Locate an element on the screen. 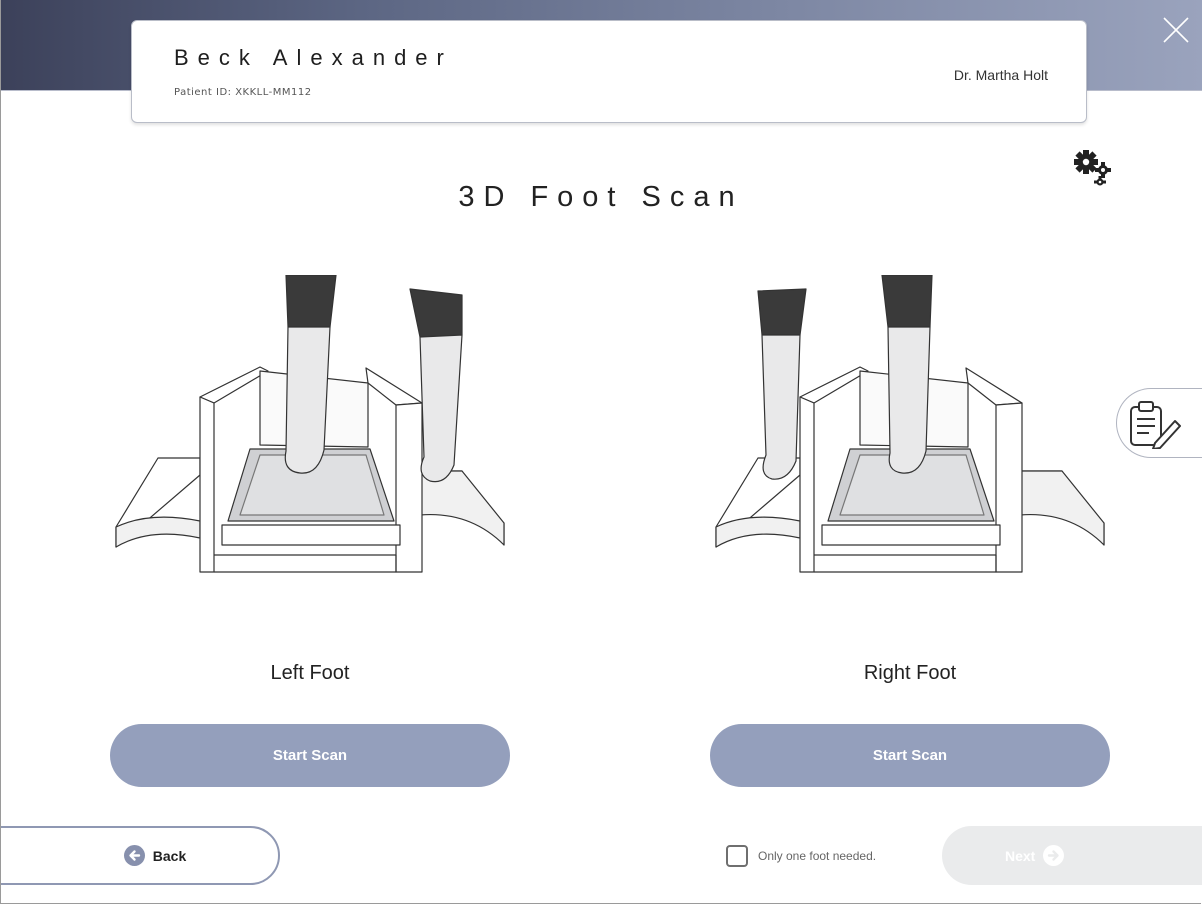 Image resolution: width=1202 pixels, height=905 pixels. patient-id: Patient ID: XKKLL-MM112 is located at coordinates (243, 92).